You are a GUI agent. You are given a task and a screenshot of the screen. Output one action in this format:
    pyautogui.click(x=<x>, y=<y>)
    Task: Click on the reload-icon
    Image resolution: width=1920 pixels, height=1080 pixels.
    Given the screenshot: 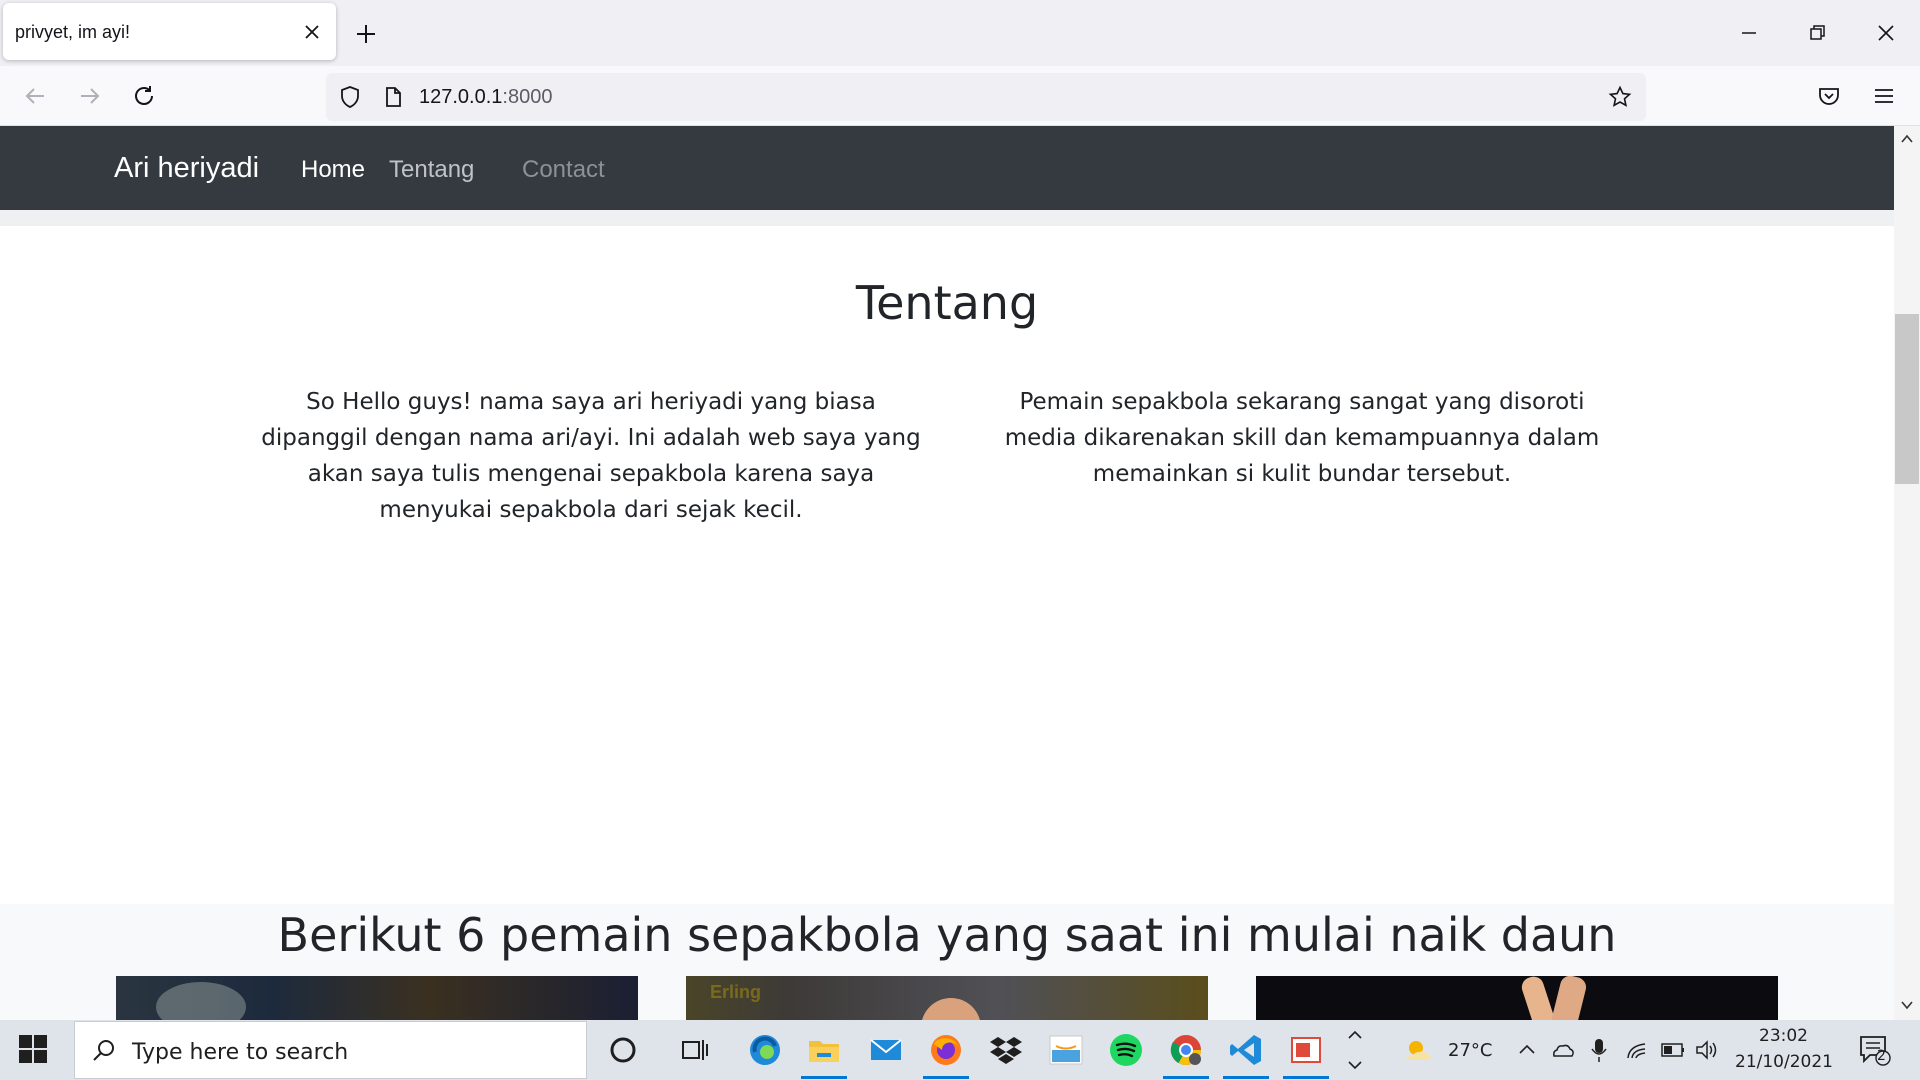 What is the action you would take?
    pyautogui.click(x=144, y=96)
    